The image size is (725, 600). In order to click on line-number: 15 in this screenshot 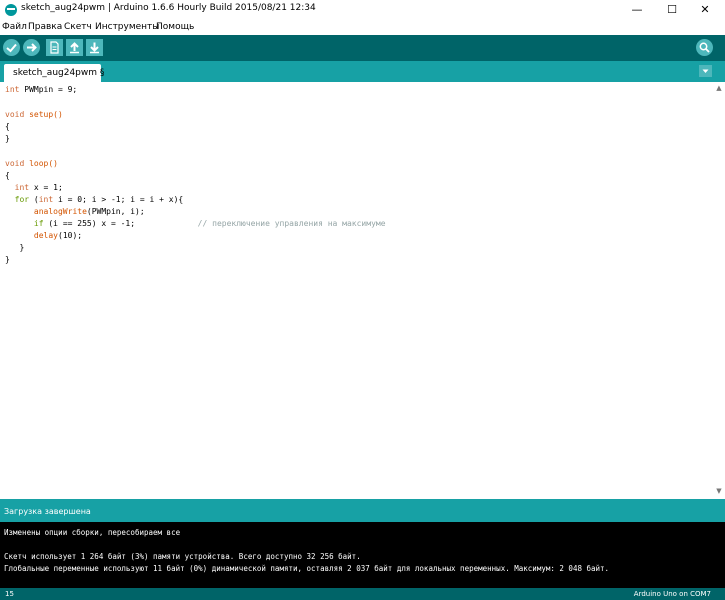, I will do `click(9, 594)`.